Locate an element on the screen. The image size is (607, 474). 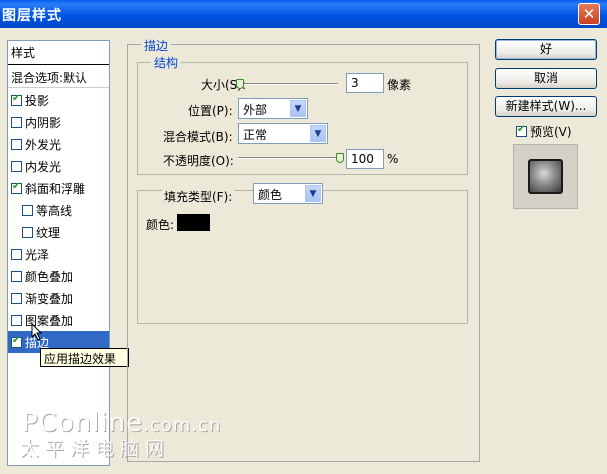
pattern-overlay-checkbox is located at coordinates (16, 320).